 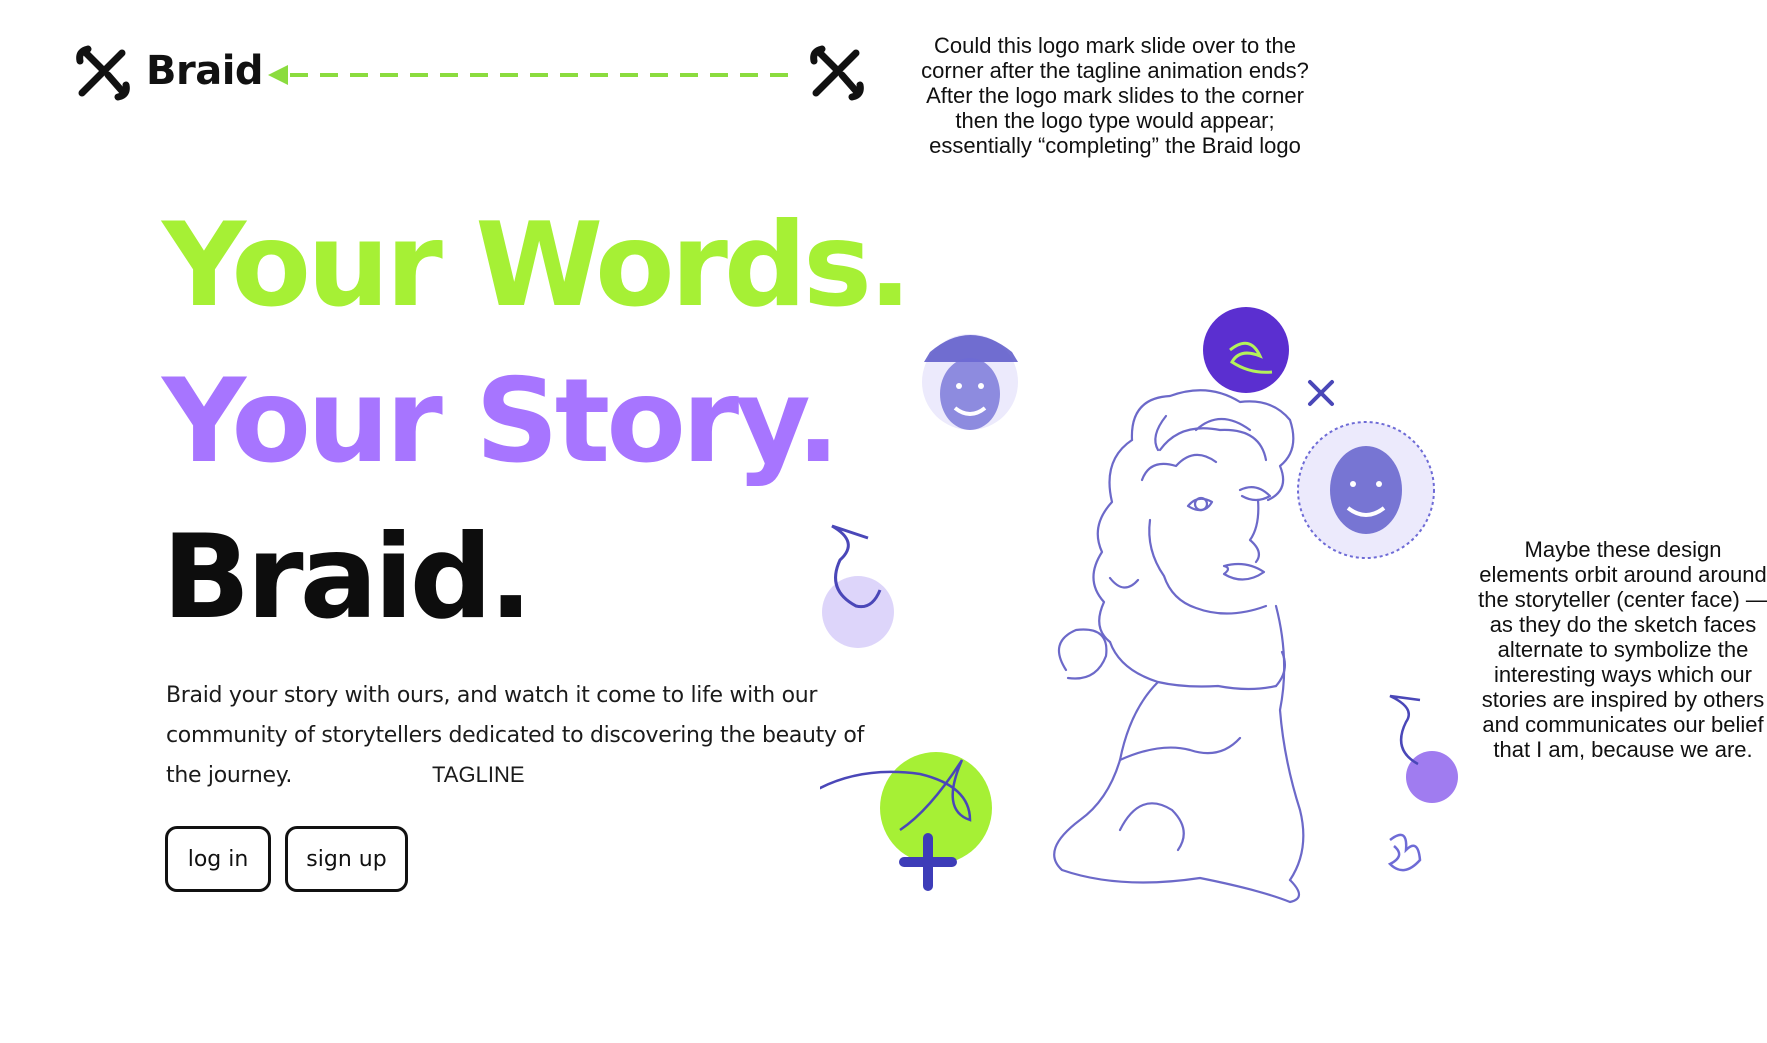 What do you see at coordinates (528, 75) in the screenshot?
I see `dashed-arrow-left-icon` at bounding box center [528, 75].